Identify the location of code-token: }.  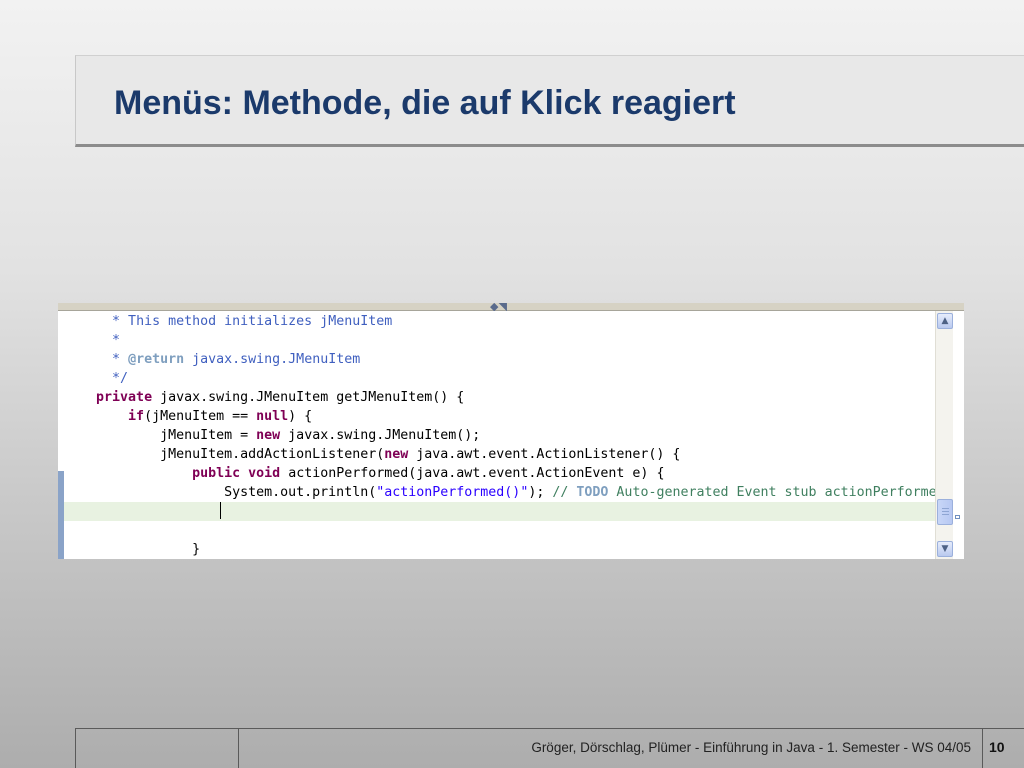
(132, 549).